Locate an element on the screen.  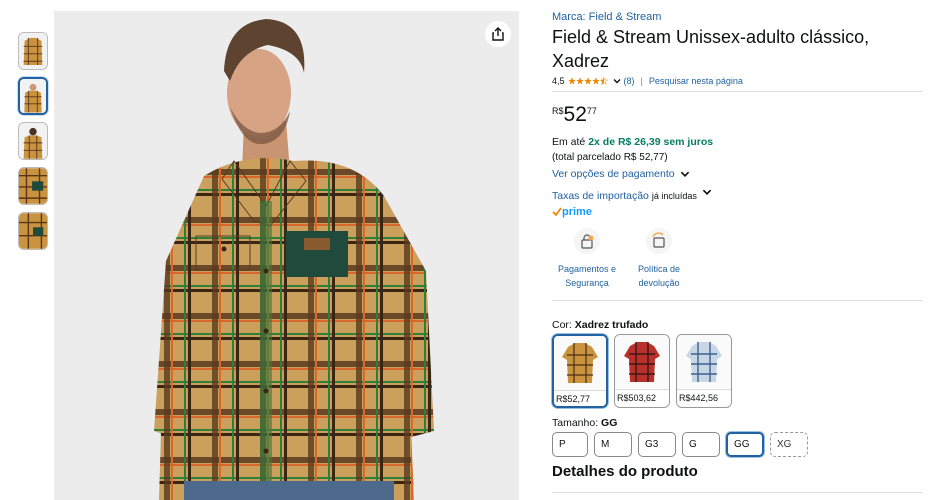
color-swatch: R$52,77 is located at coordinates (580, 371).